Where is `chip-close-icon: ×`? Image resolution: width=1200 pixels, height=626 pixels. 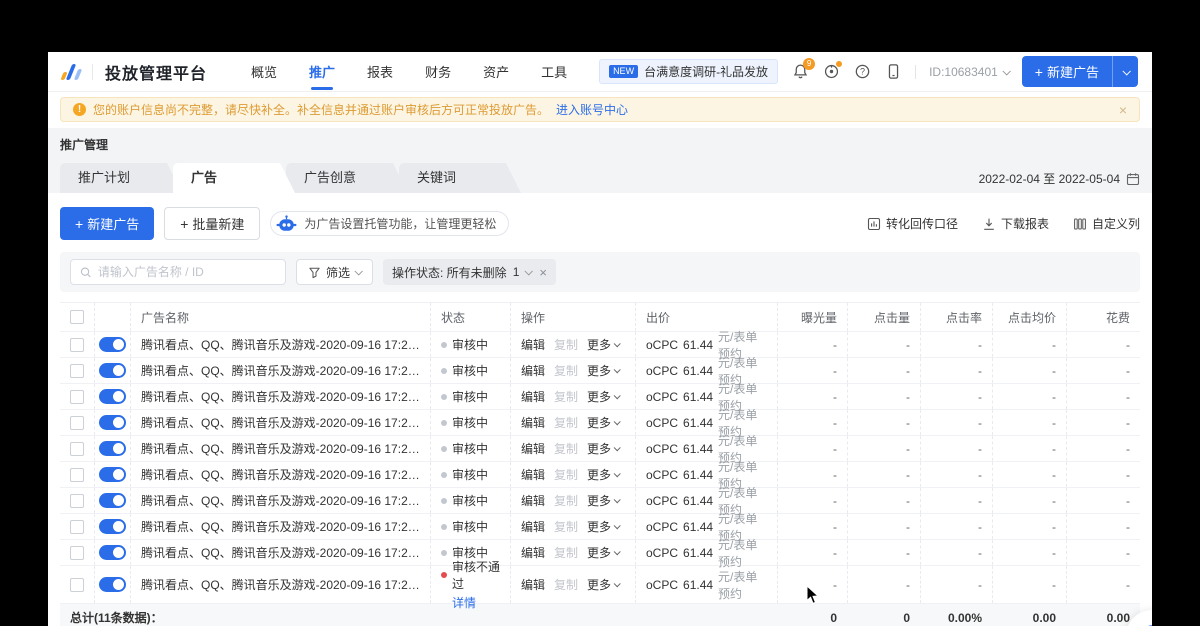 chip-close-icon: × is located at coordinates (543, 272).